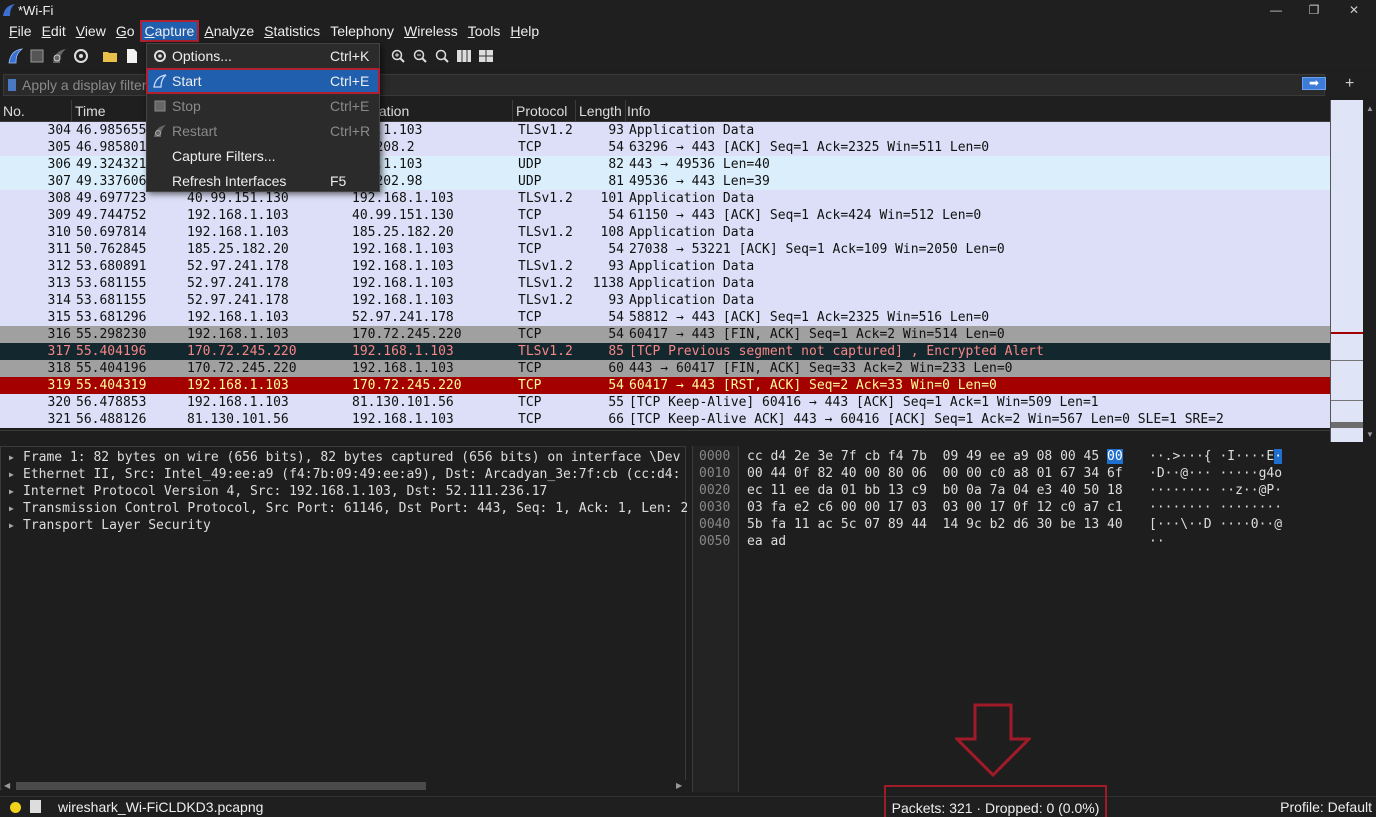 This screenshot has height=817, width=1376. What do you see at coordinates (344, 525) in the screenshot?
I see `detail-tree-item: ▶ Transport Layer Security` at bounding box center [344, 525].